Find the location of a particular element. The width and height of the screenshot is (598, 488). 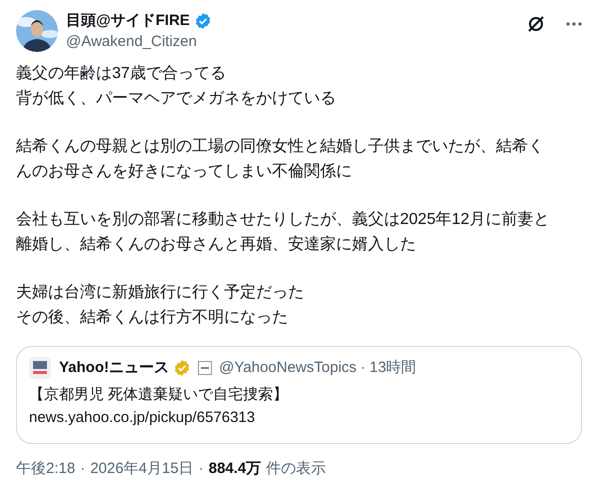

tweet-text-line: 義父の年齢は37歳で合ってる is located at coordinates (121, 74).